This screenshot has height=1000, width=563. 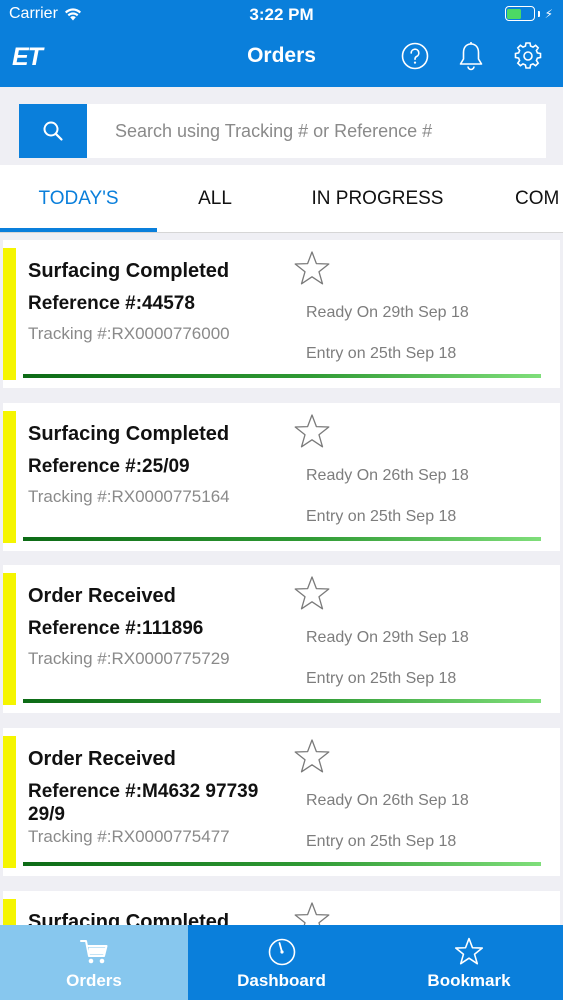 What do you see at coordinates (94, 980) in the screenshot?
I see `bottom-tab-label: Orders` at bounding box center [94, 980].